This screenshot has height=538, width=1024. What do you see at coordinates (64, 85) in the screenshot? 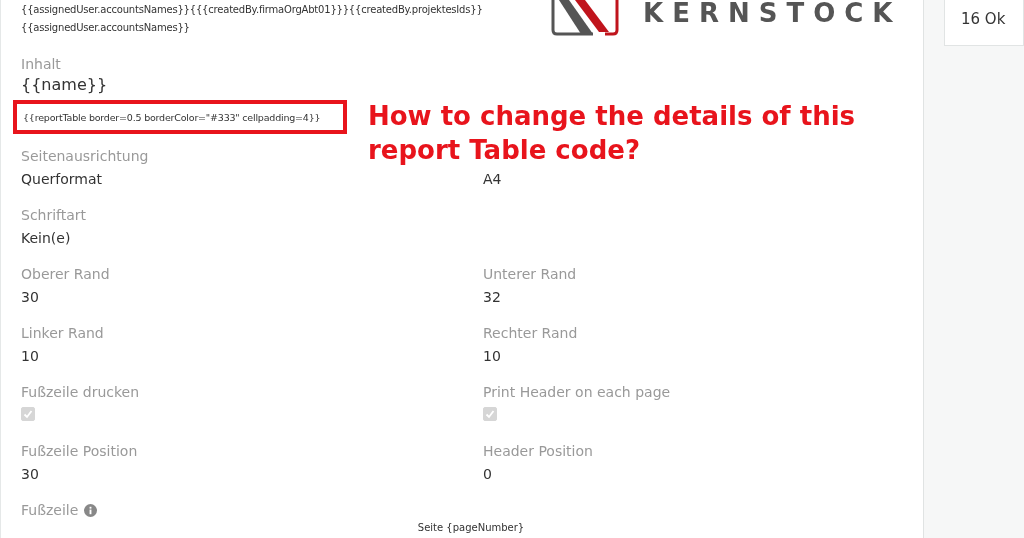
I see `field-value: {{name}}` at bounding box center [64, 85].